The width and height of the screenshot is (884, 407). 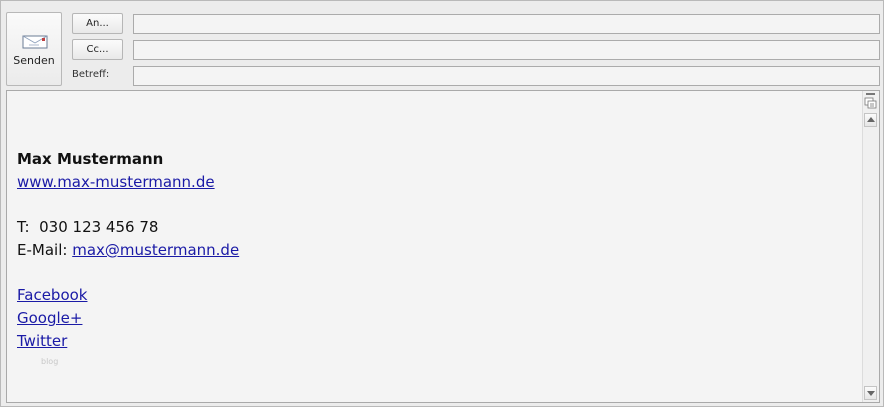 What do you see at coordinates (99, 227) in the screenshot?
I see `phone-number: 030 123 456 78` at bounding box center [99, 227].